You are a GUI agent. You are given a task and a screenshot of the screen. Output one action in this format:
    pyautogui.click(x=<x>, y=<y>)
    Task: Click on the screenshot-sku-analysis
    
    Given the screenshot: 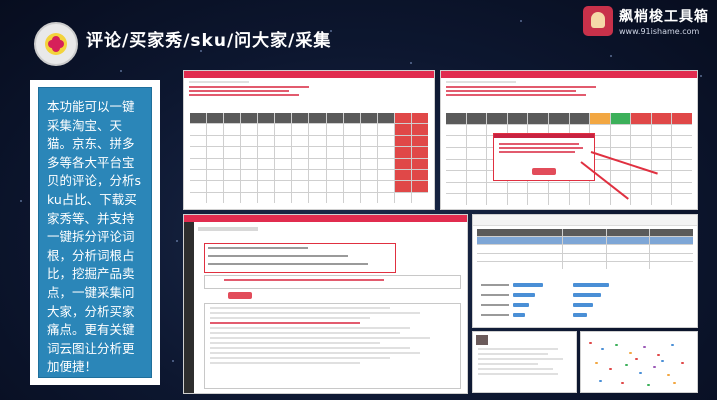 What is the action you would take?
    pyautogui.click(x=585, y=271)
    